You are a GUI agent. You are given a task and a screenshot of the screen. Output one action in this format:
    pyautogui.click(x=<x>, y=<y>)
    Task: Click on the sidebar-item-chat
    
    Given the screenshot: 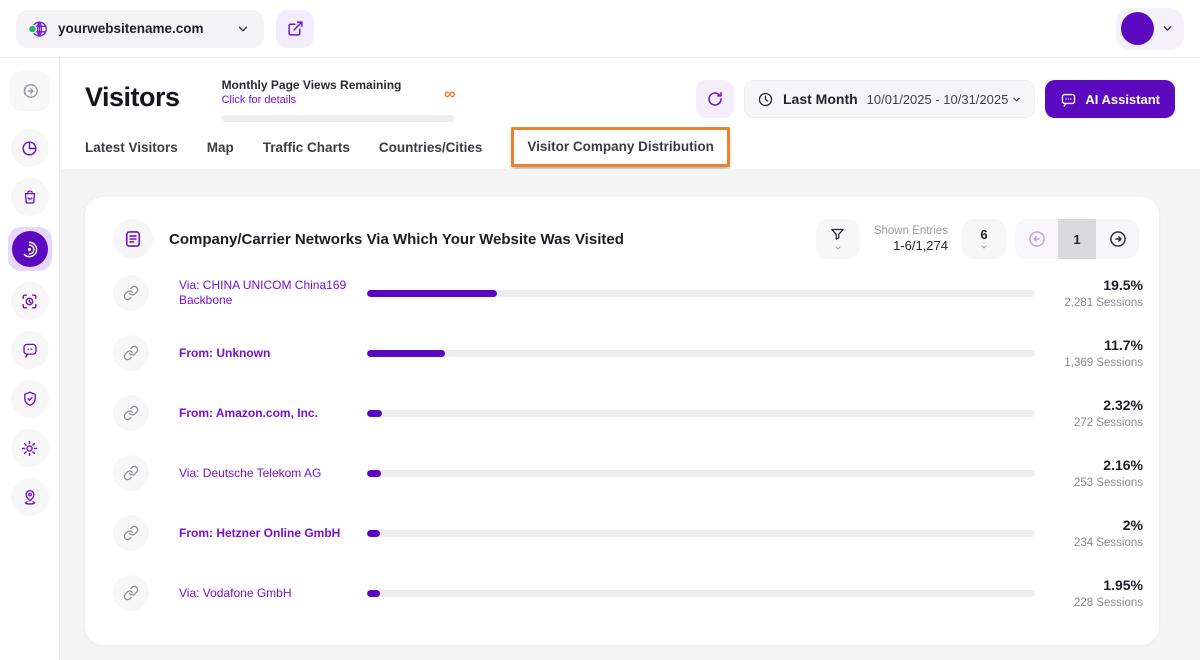 What is the action you would take?
    pyautogui.click(x=29, y=350)
    